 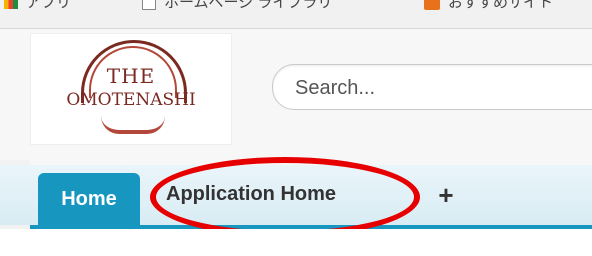 What do you see at coordinates (501, 5) in the screenshot?
I see `bookmark-recommended-label: おすすめサイト` at bounding box center [501, 5].